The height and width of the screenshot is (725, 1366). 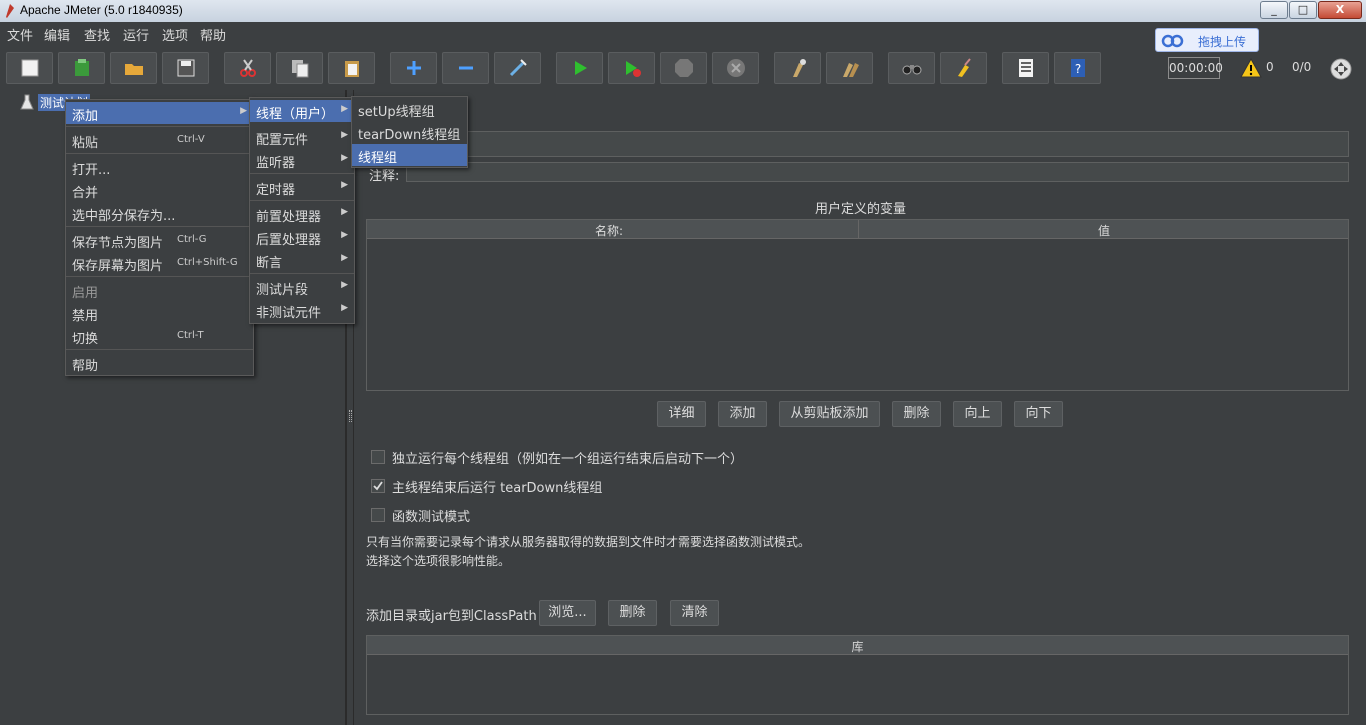 What do you see at coordinates (1207, 40) in the screenshot?
I see `baidu-upload-widget: 拖拽上传` at bounding box center [1207, 40].